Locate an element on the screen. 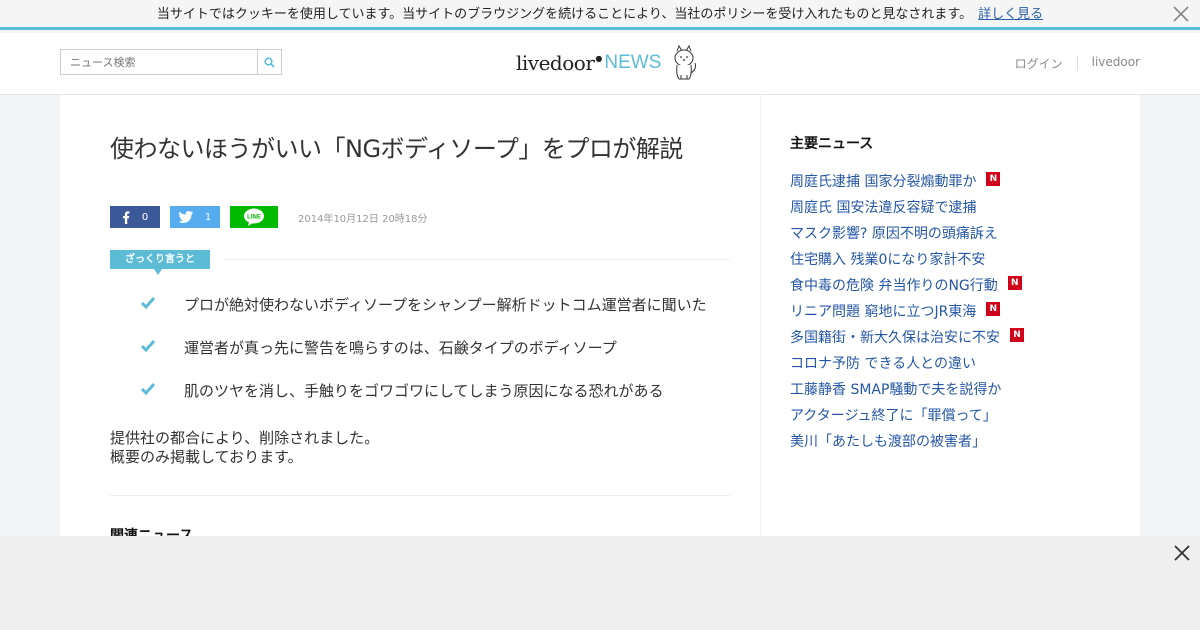  list-item: 肌のツヤを消し、手触りをゴワゴワにしてしまう原因になる恐れがある is located at coordinates (435, 401).